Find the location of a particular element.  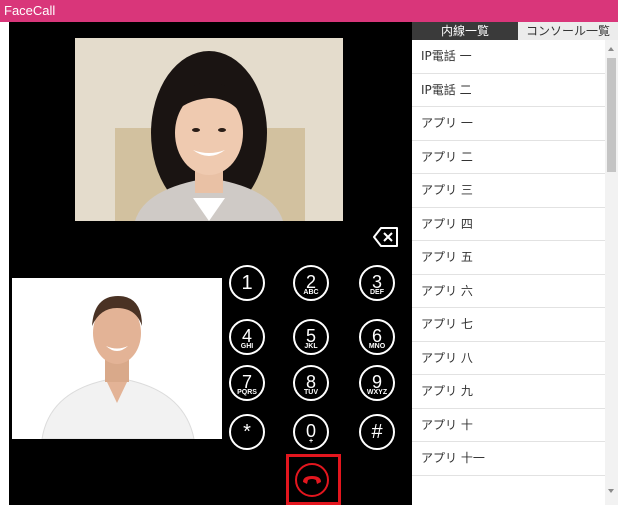

local-video is located at coordinates (117, 358).